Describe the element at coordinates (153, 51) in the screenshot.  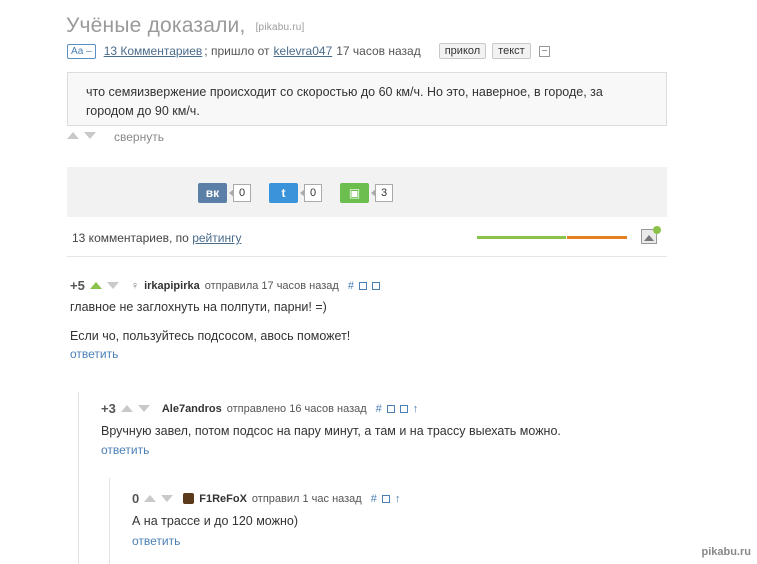
I see `comments-link: 13 Комментариев` at that location.